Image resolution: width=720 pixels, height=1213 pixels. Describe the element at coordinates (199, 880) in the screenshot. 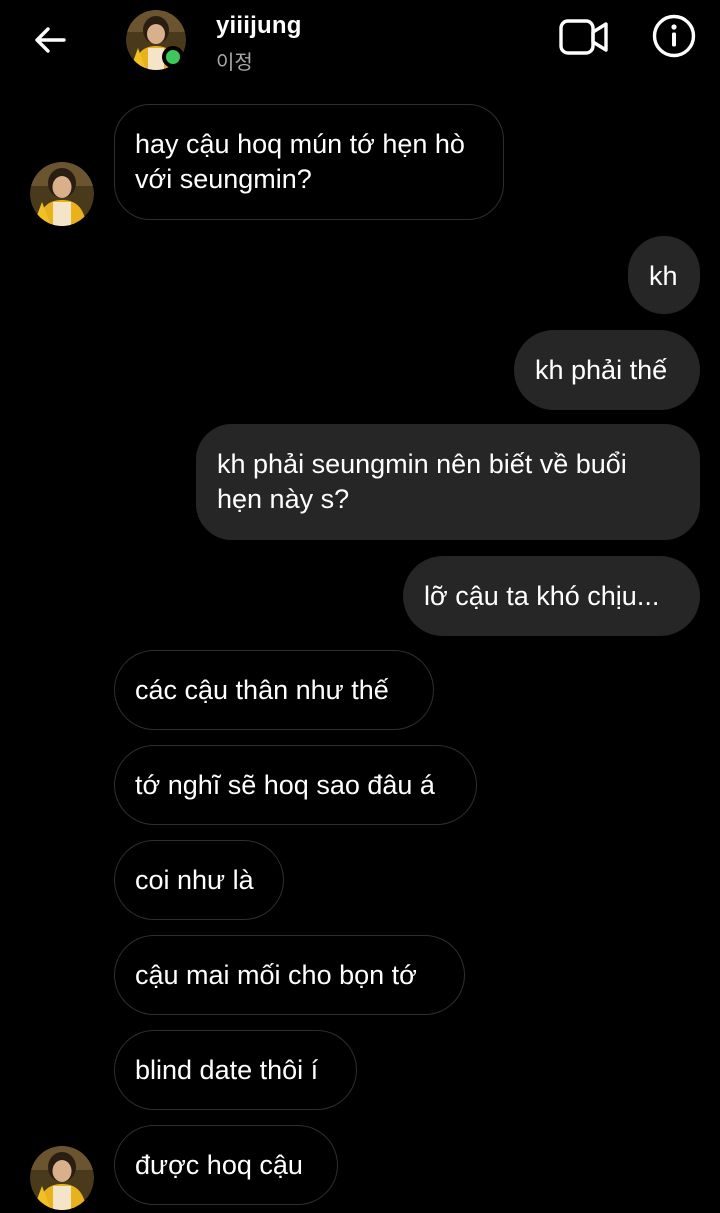

I see `incoming-message: coi như là` at that location.